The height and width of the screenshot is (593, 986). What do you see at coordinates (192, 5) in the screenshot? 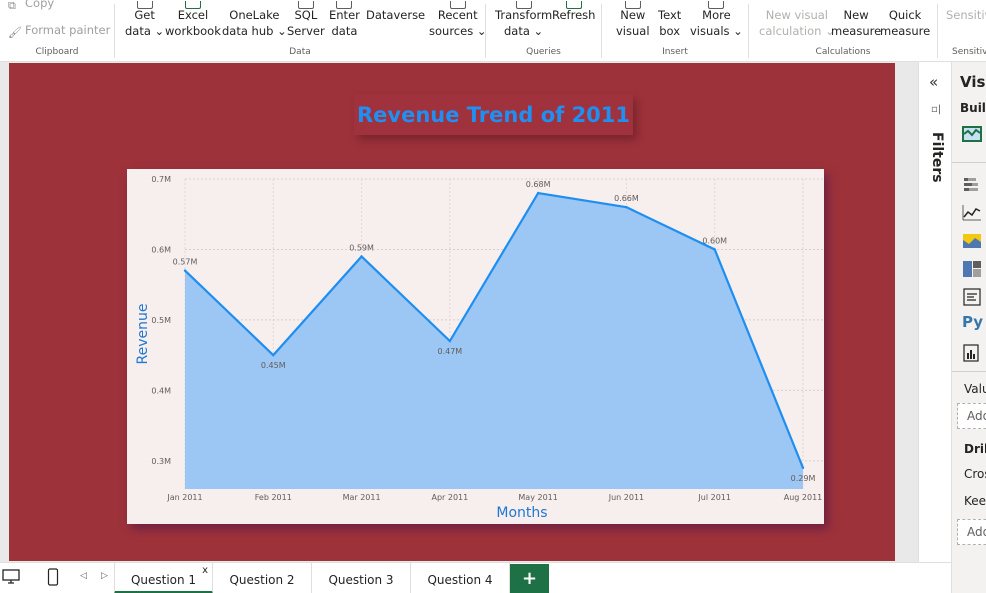
I see `excel-icon` at bounding box center [192, 5].